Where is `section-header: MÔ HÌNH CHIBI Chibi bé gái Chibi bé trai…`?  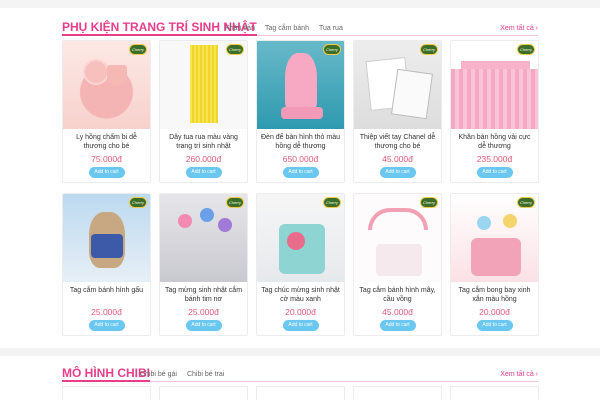 section-header: MÔ HÌNH CHIBI Chibi bé gái Chibi bé trai… is located at coordinates (300, 373).